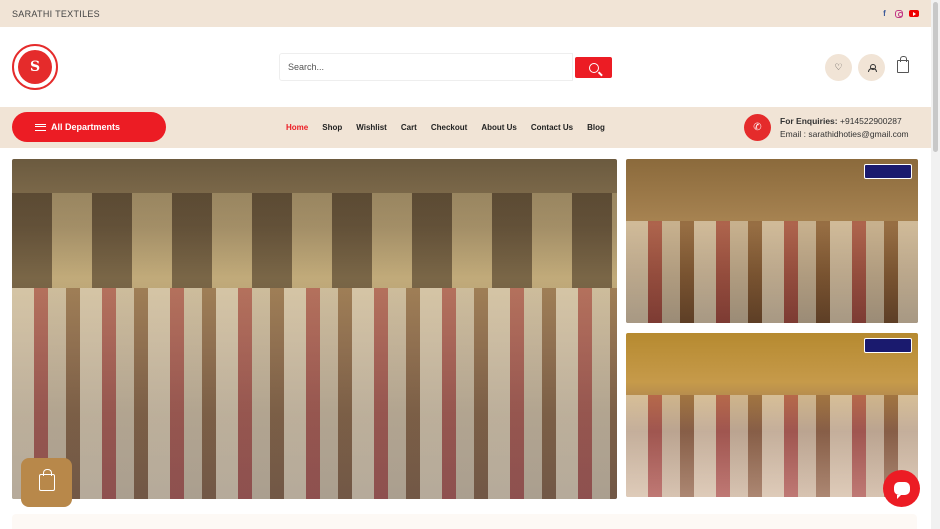 The image size is (940, 529). What do you see at coordinates (371, 127) in the screenshot?
I see `menu-wishlist: Wishlist` at bounding box center [371, 127].